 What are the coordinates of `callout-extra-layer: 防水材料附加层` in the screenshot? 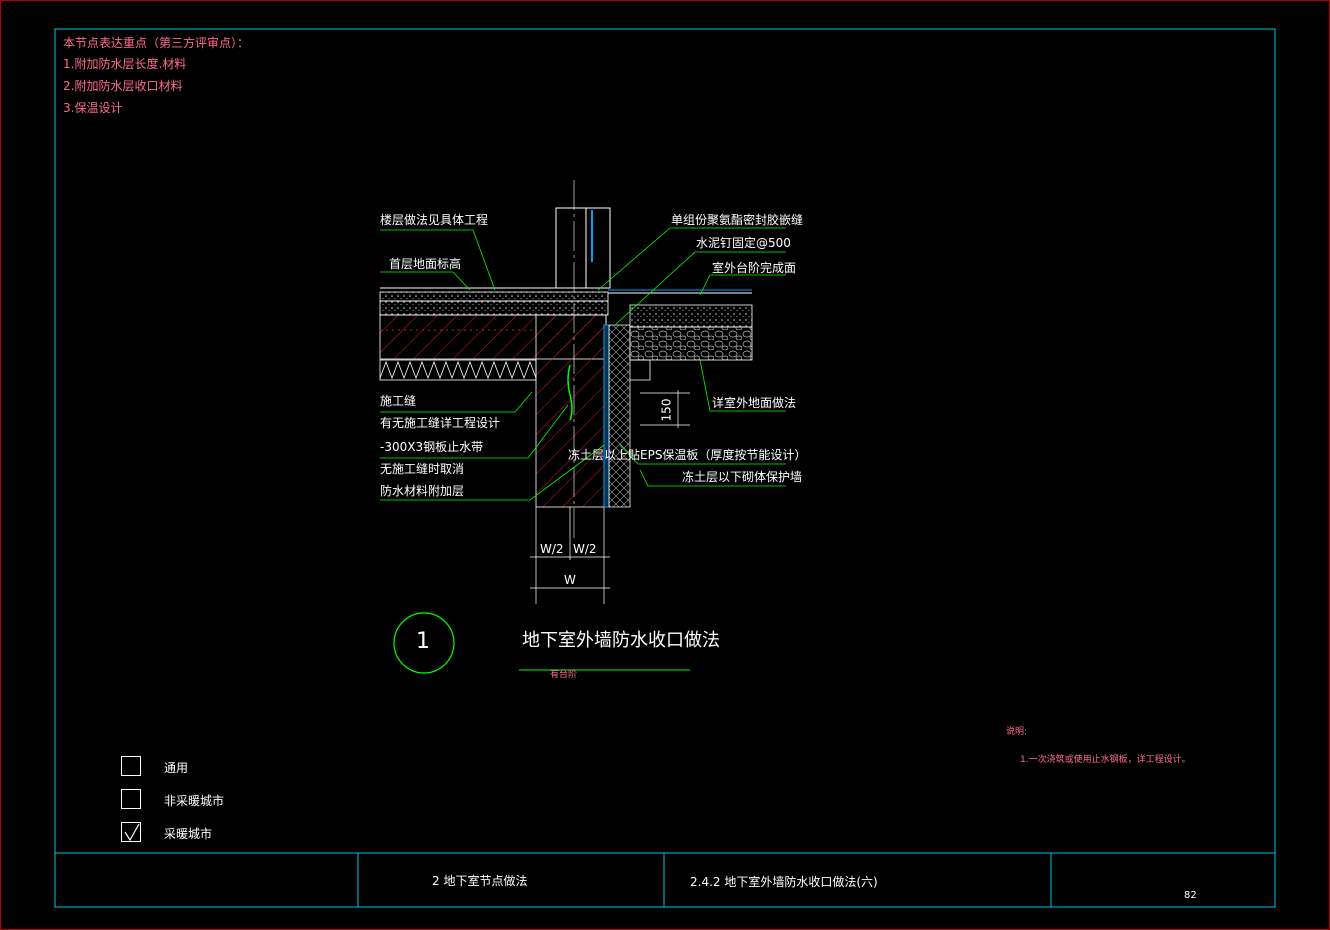 It's located at (422, 491).